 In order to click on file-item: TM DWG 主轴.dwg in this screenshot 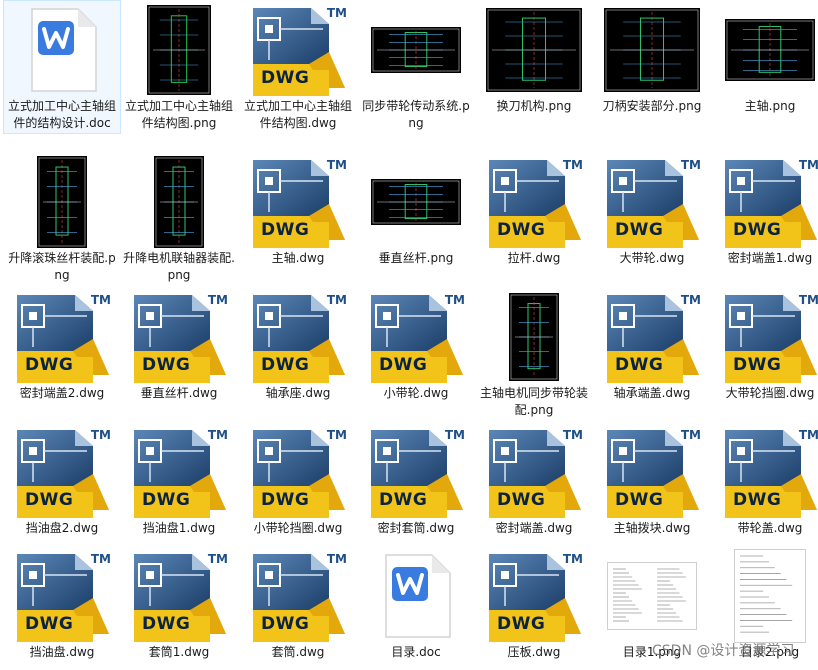, I will do `click(298, 219)`.